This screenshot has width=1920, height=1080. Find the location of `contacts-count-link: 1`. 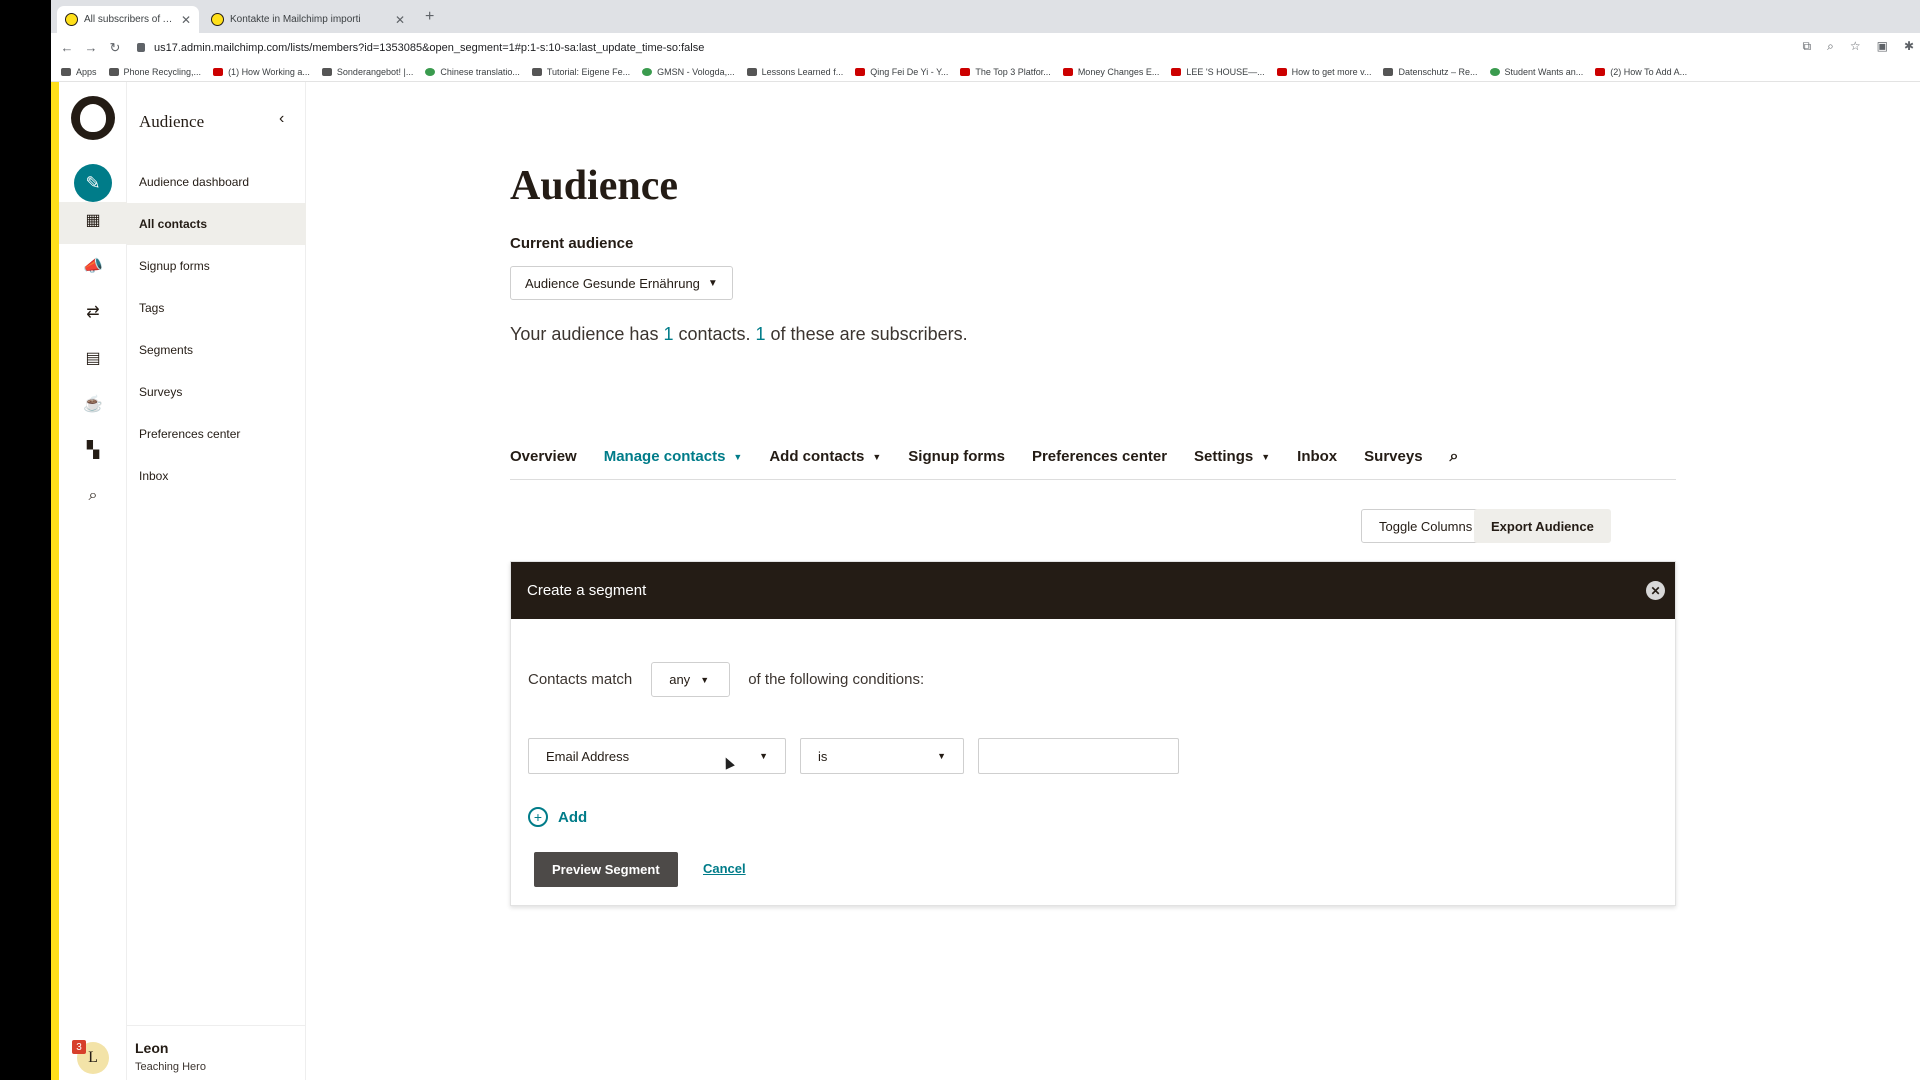

contacts-count-link: 1 is located at coordinates (668, 334).